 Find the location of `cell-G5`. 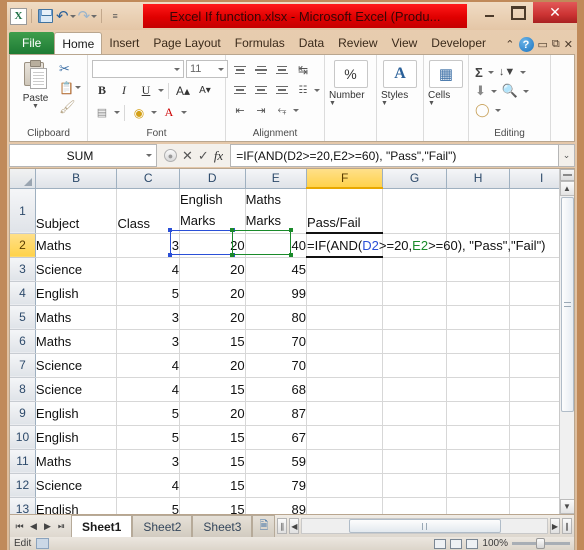

cell-G5 is located at coordinates (414, 317).